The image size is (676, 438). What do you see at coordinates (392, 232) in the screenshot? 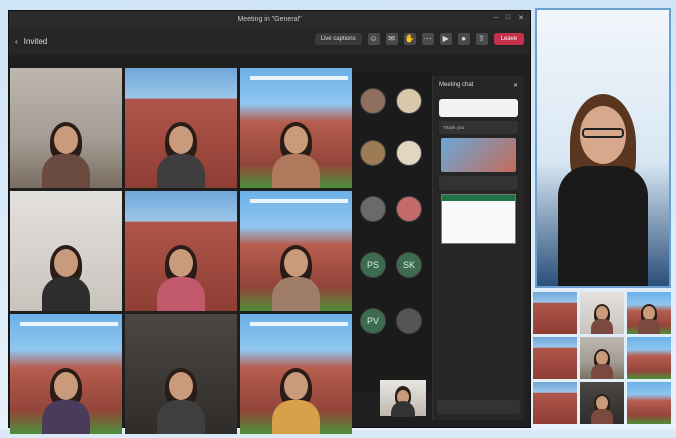
I see `participants-panel: PS SK PV` at bounding box center [392, 232].